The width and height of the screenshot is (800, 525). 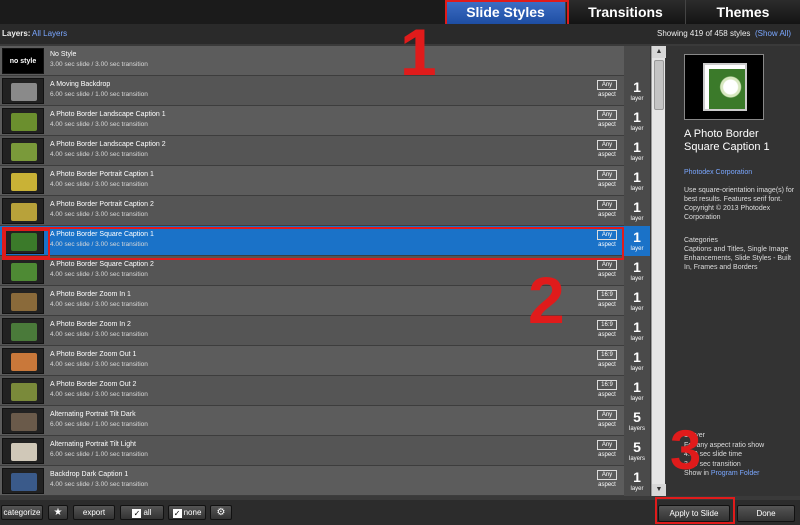 I want to click on list-scrollbar: ▲ ▼, so click(x=658, y=271).